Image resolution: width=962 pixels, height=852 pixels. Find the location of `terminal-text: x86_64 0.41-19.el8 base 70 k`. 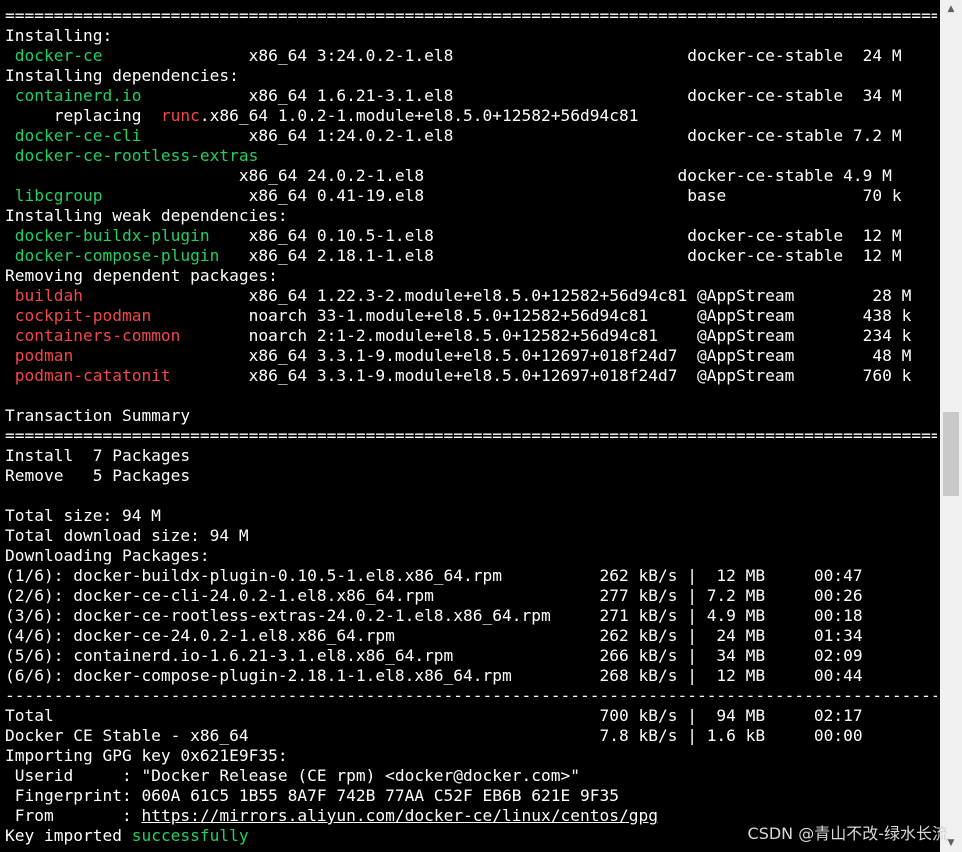

terminal-text: x86_64 0.41-19.el8 base 70 k is located at coordinates (502, 195).